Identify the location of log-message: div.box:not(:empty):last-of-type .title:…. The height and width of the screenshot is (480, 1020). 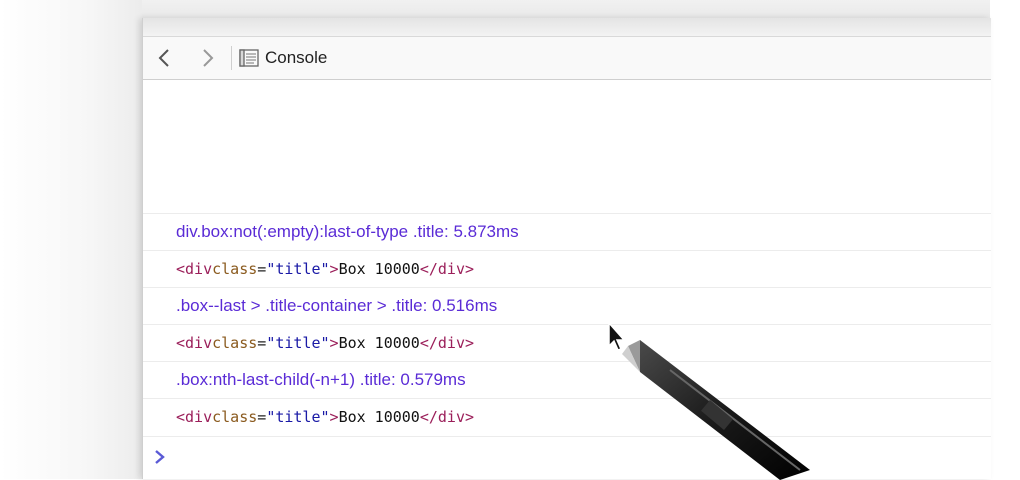
(567, 231).